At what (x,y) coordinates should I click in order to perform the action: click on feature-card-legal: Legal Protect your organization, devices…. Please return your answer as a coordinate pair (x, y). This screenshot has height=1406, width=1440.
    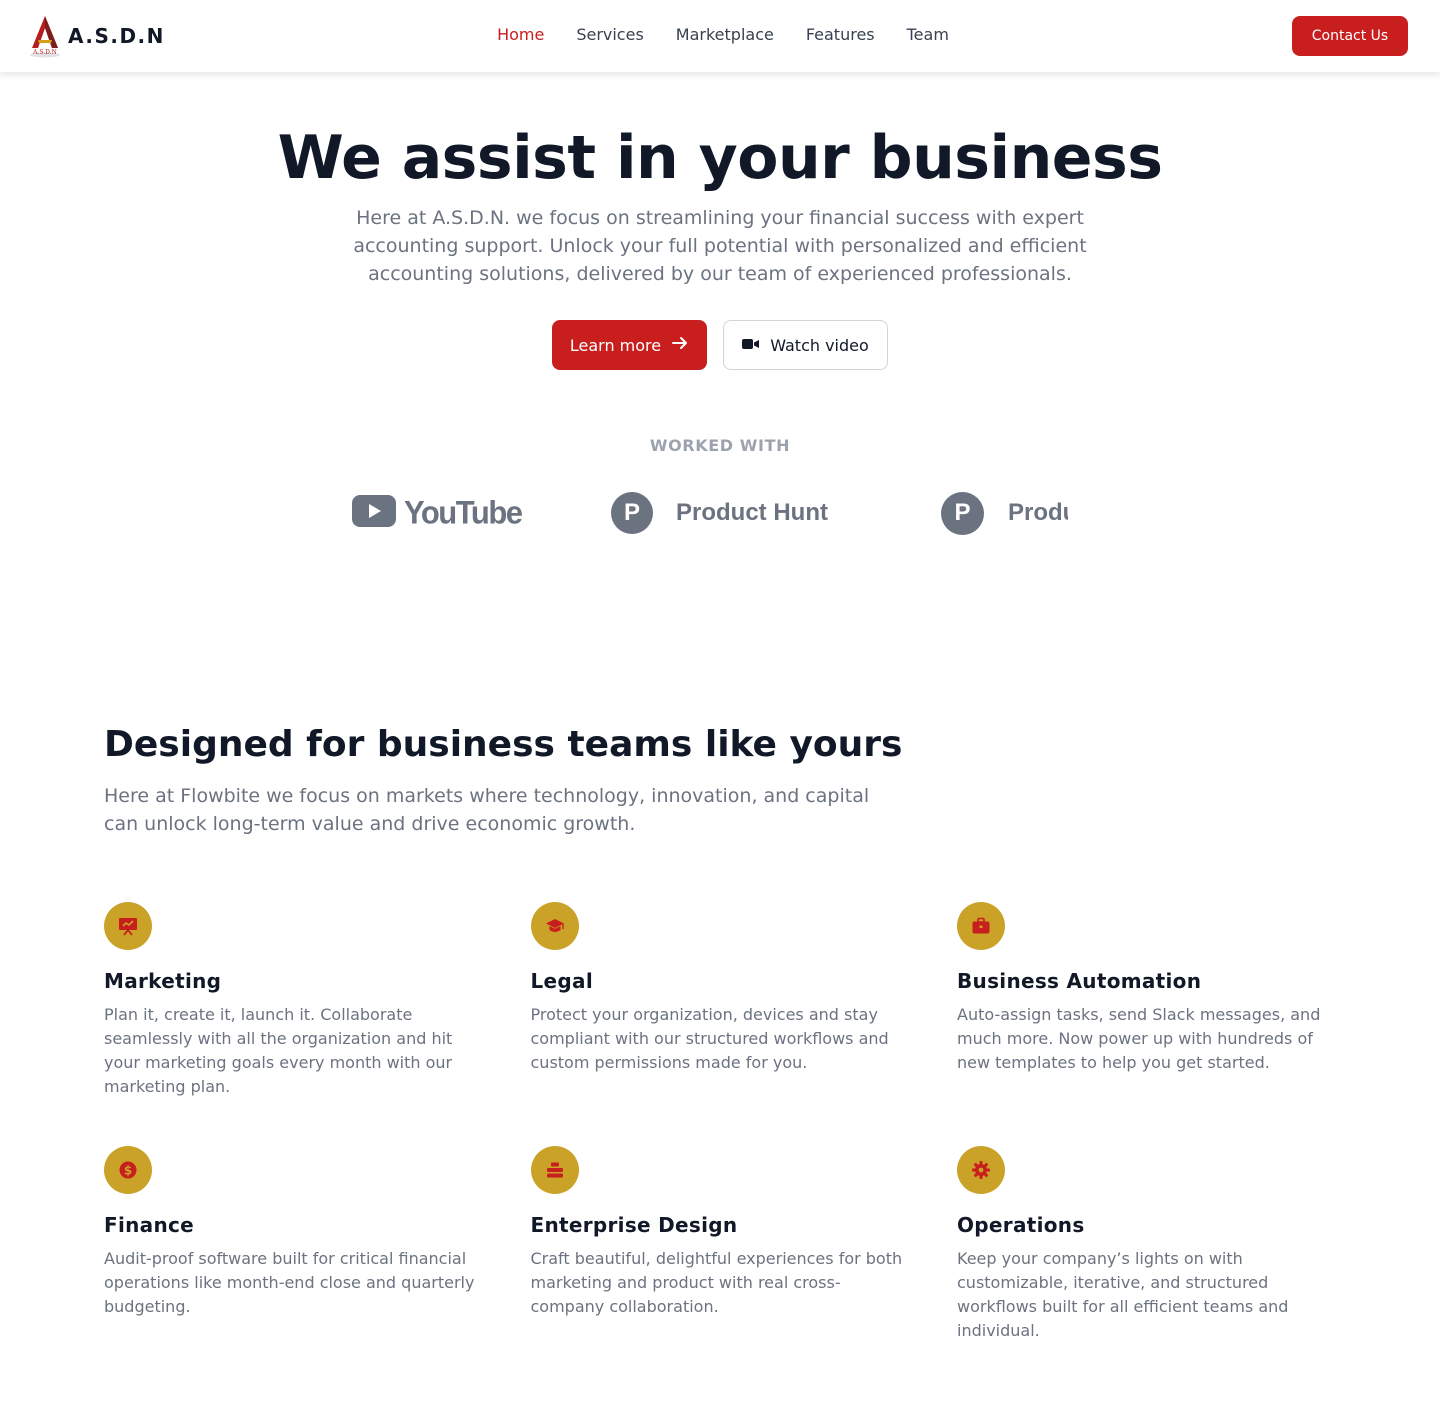
    Looking at the image, I should click on (744, 1024).